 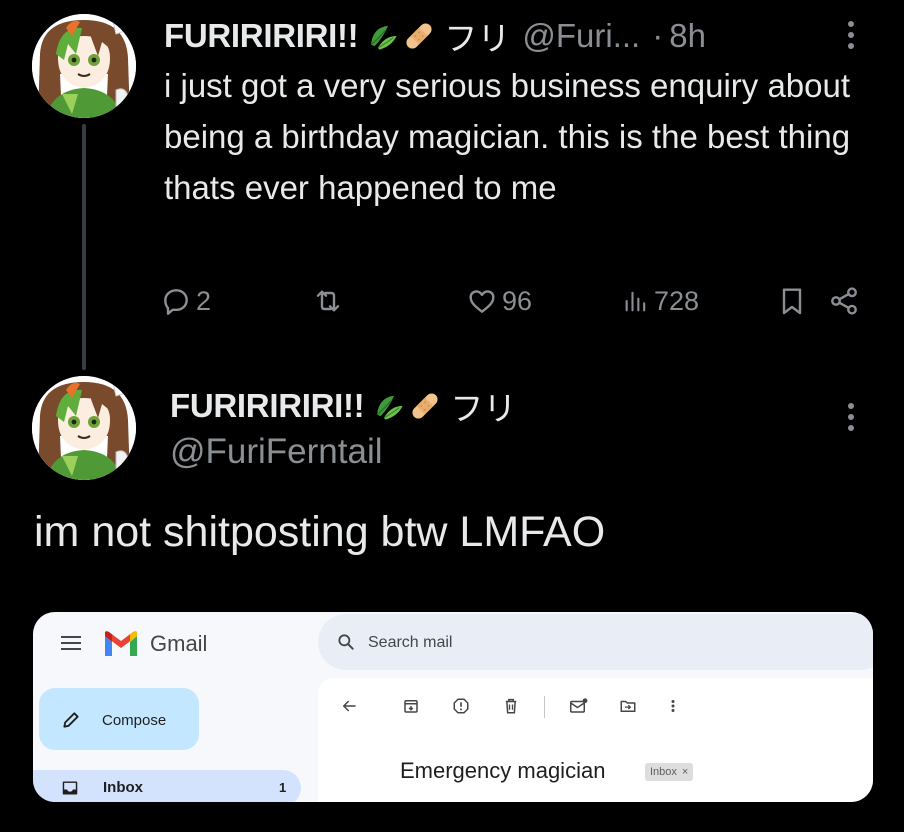 What do you see at coordinates (179, 643) in the screenshot?
I see `gmail-app-name: Gmail` at bounding box center [179, 643].